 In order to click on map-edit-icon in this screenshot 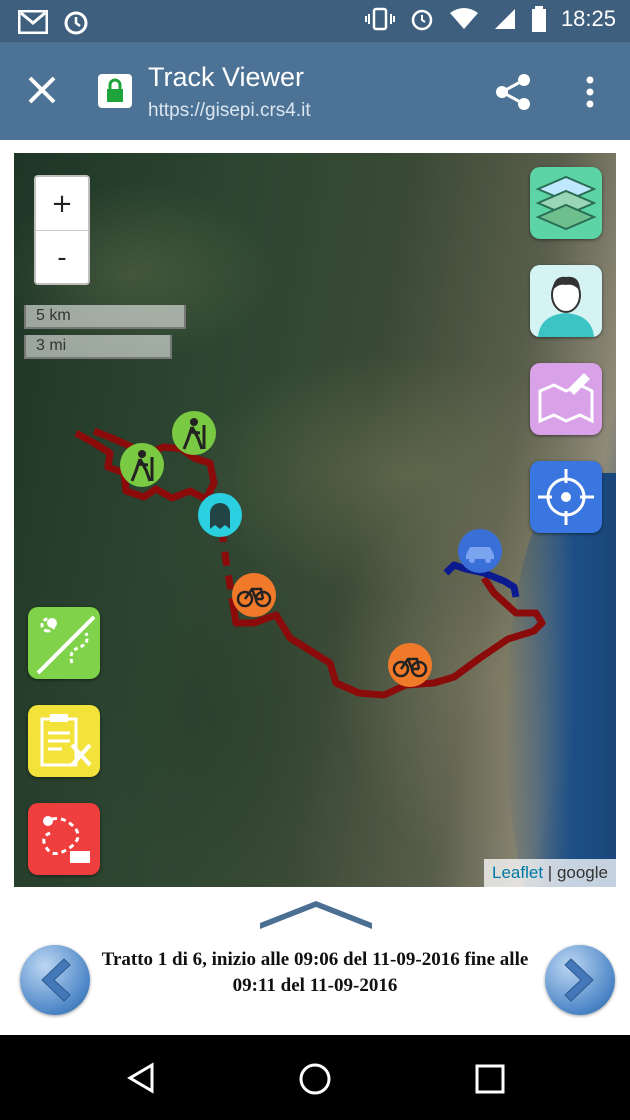, I will do `click(566, 398)`.